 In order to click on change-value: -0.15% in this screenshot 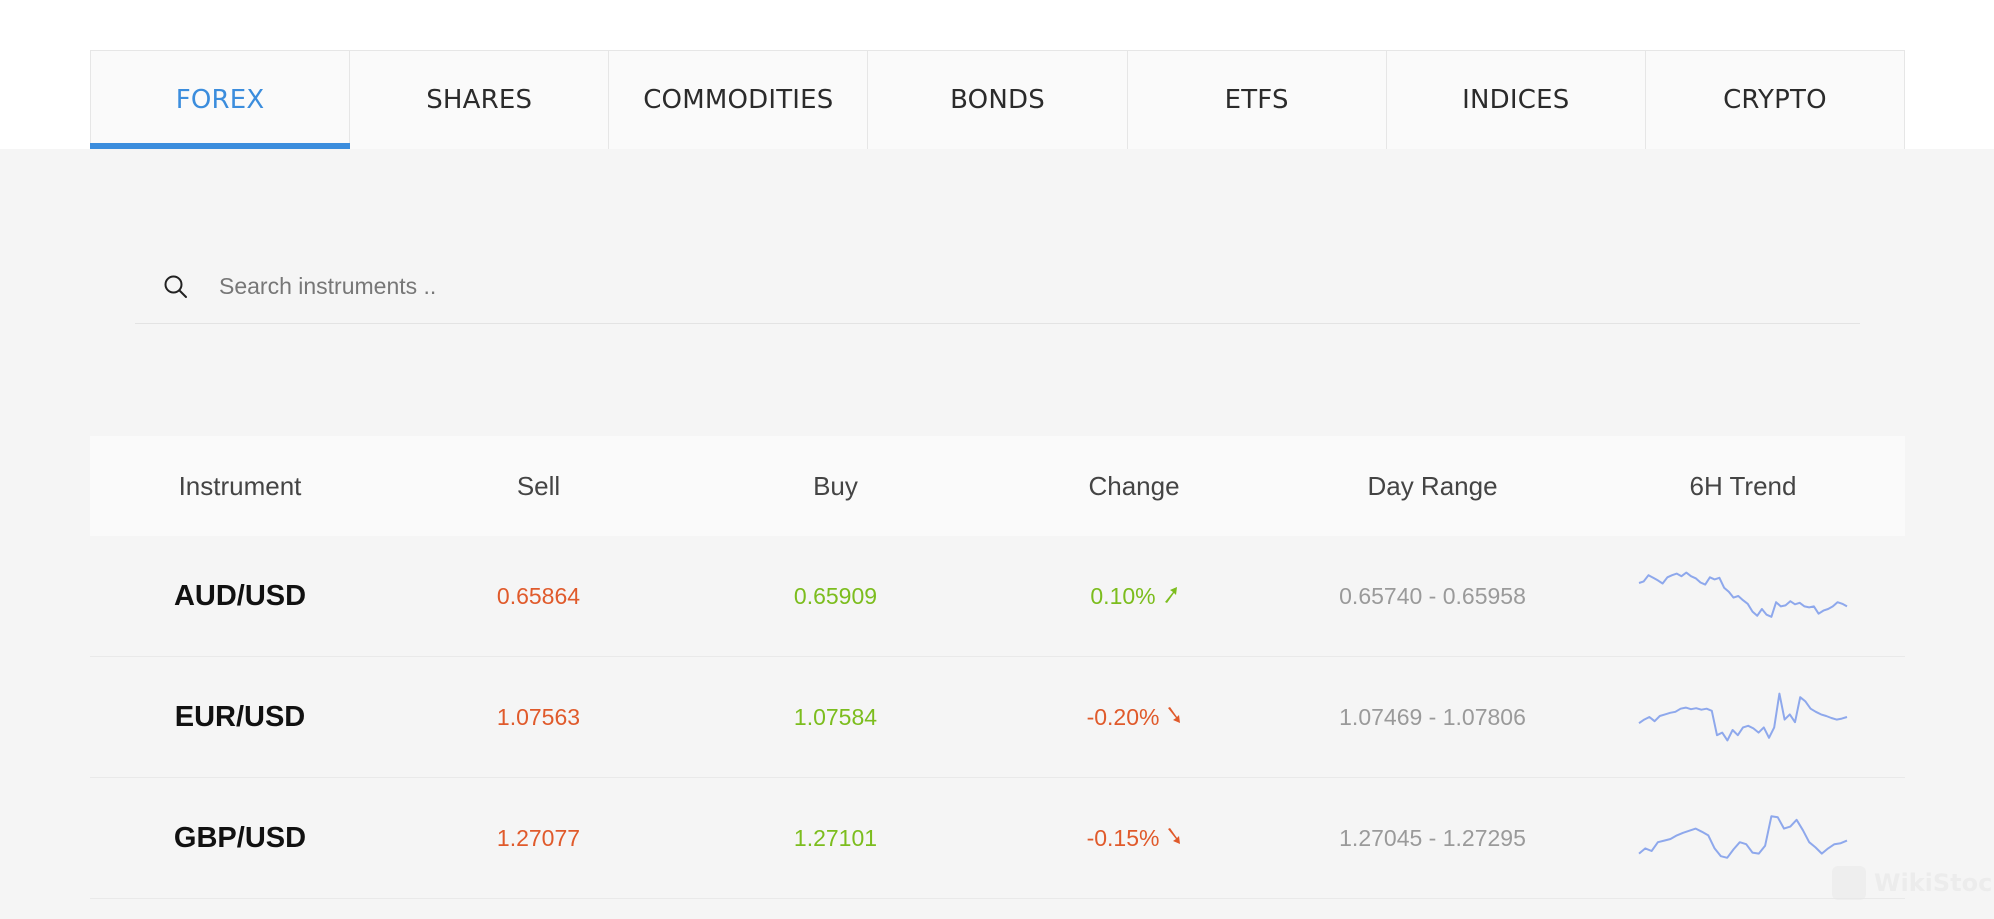, I will do `click(1134, 838)`.